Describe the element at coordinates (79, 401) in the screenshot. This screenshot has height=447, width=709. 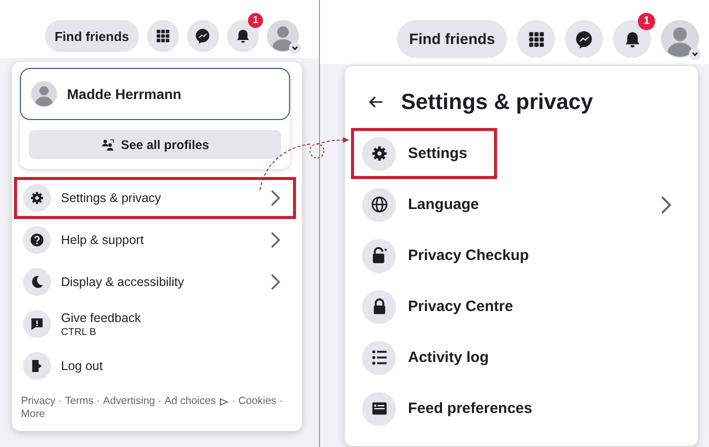
I see `footer-link: Terms` at that location.